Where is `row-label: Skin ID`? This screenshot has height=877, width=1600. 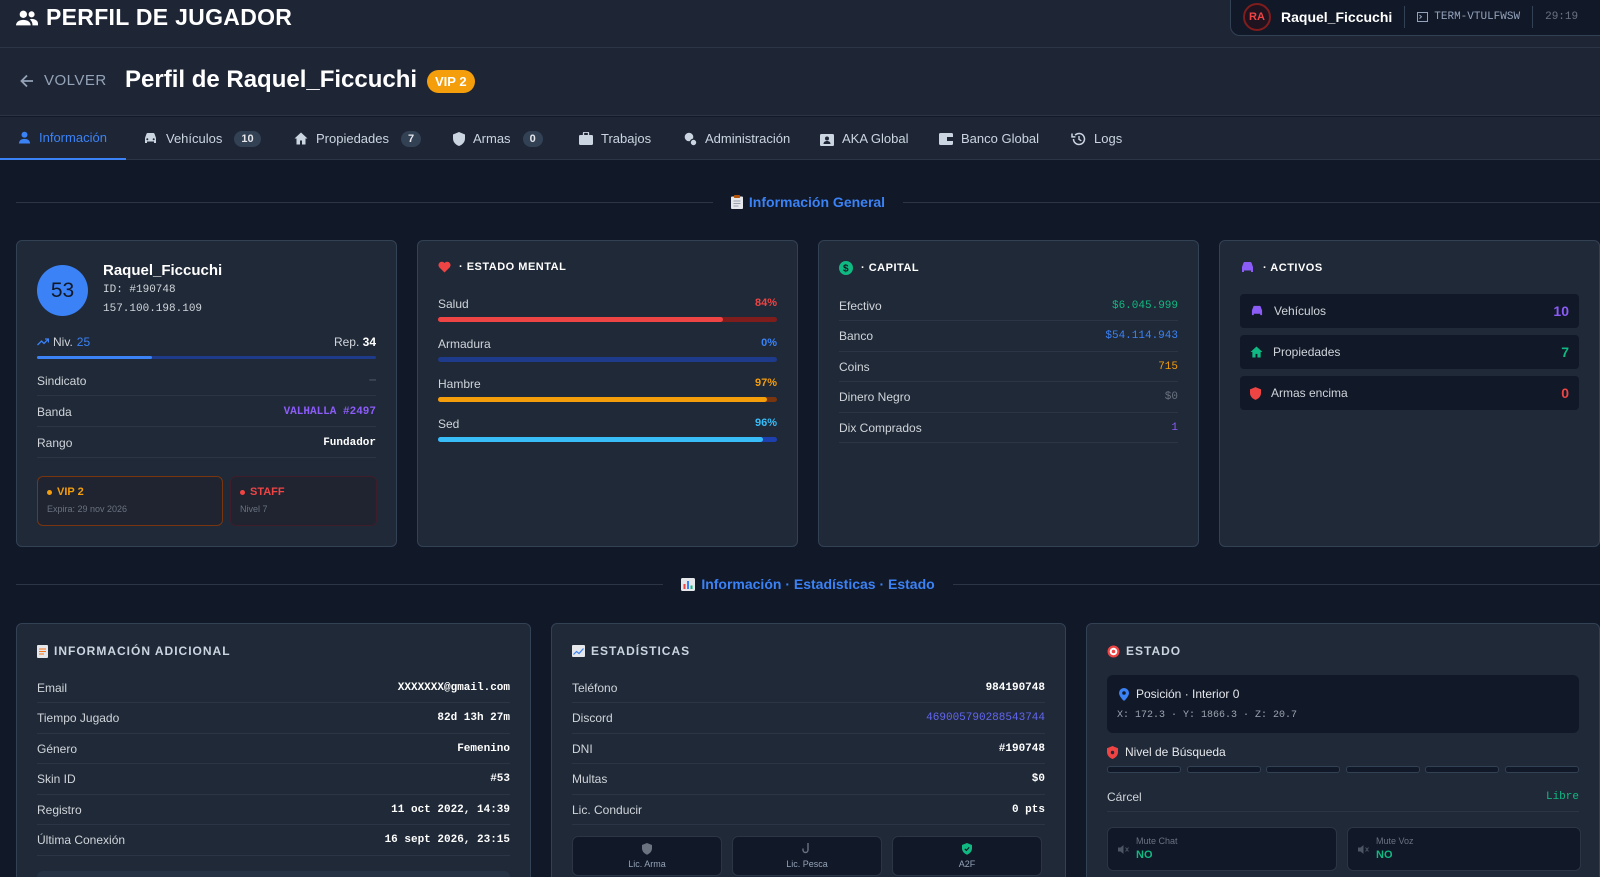
row-label: Skin ID is located at coordinates (56, 779).